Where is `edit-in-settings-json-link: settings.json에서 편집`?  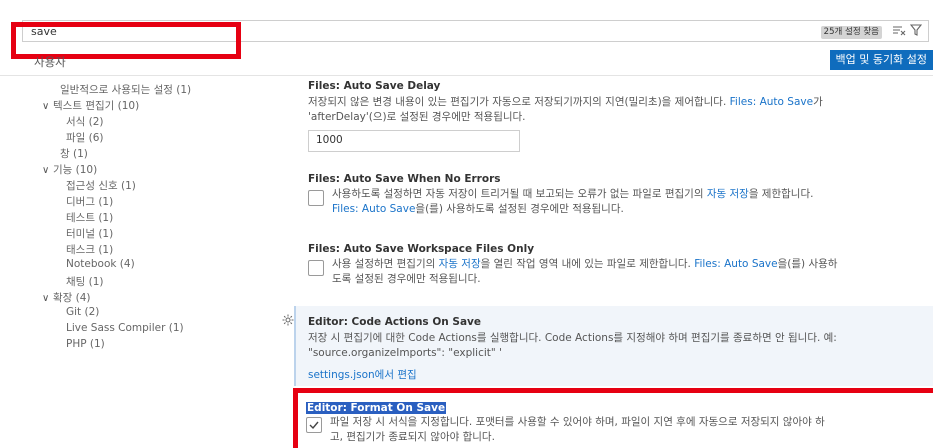 edit-in-settings-json-link: settings.json에서 편집 is located at coordinates (362, 374).